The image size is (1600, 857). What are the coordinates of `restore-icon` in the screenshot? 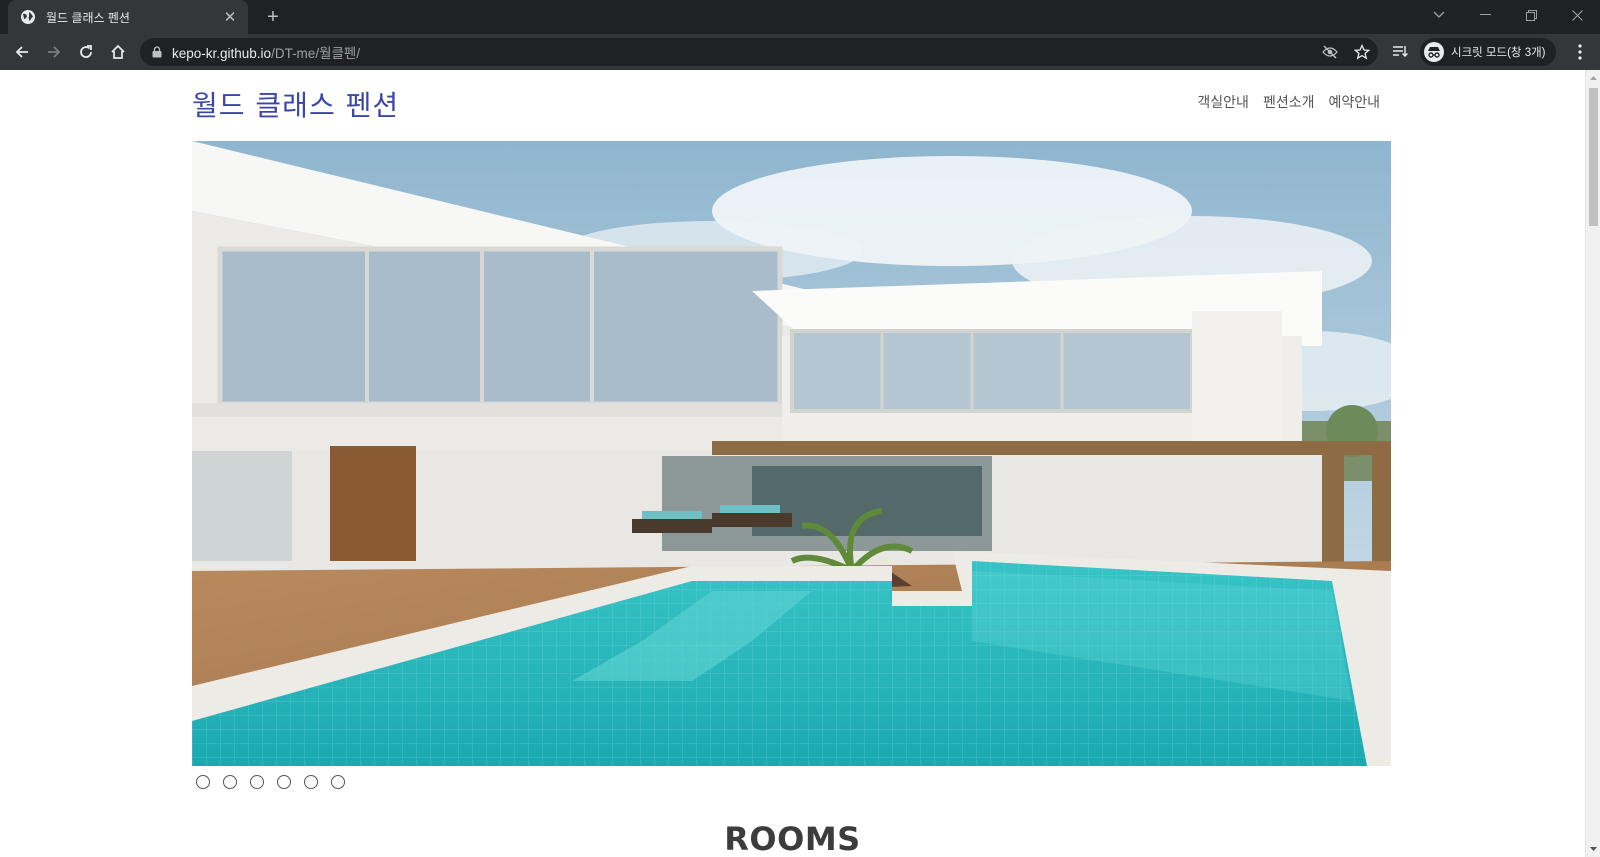 It's located at (1531, 15).